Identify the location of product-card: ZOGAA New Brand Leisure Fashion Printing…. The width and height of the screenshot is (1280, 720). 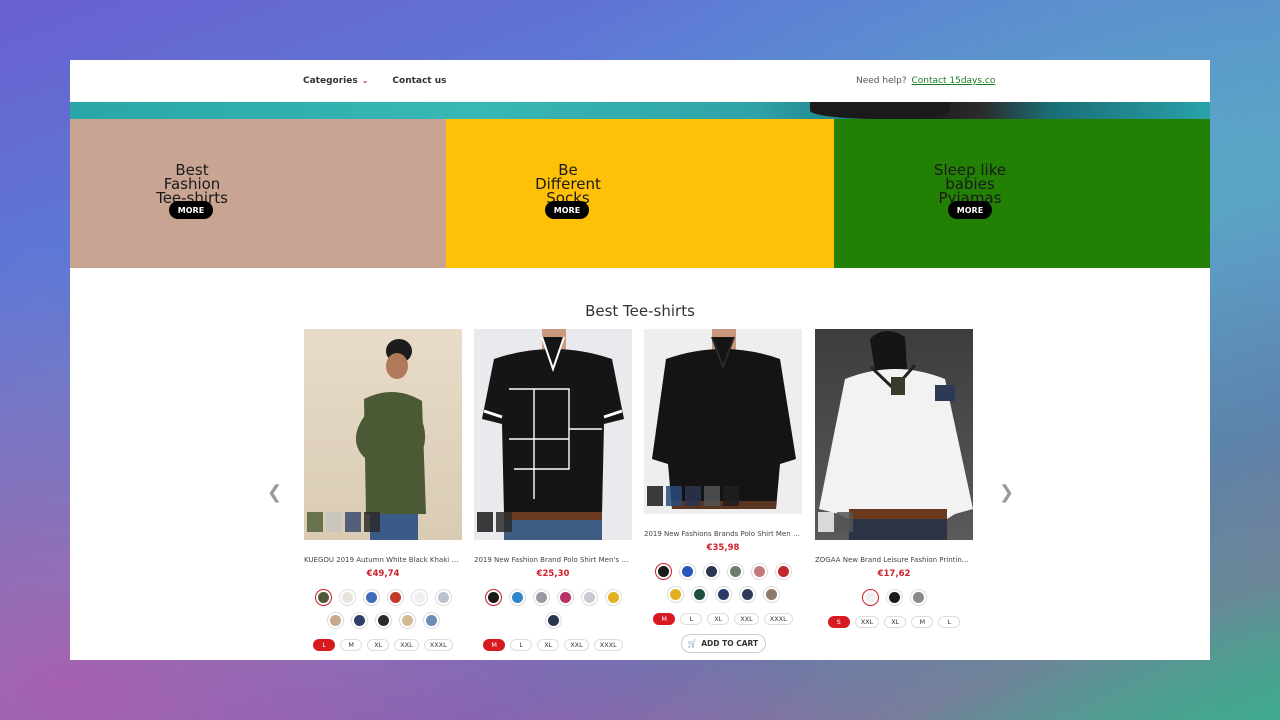
(894, 478).